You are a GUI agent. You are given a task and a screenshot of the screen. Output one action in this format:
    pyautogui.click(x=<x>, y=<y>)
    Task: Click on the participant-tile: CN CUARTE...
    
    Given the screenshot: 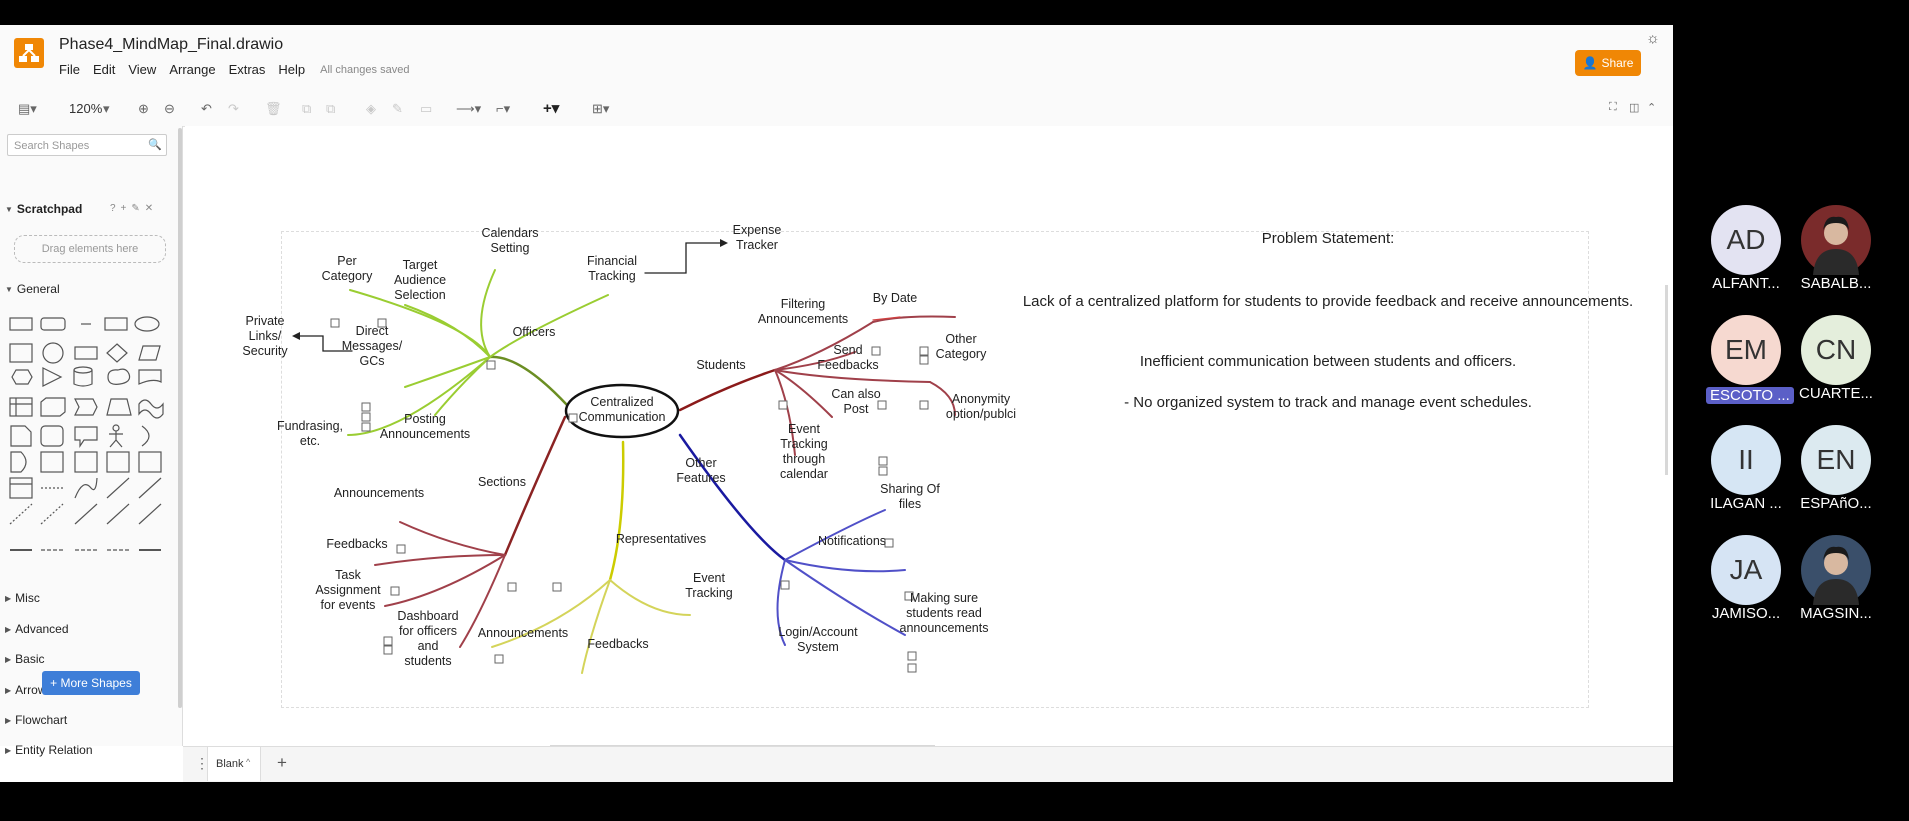 What is the action you would take?
    pyautogui.click(x=1836, y=359)
    